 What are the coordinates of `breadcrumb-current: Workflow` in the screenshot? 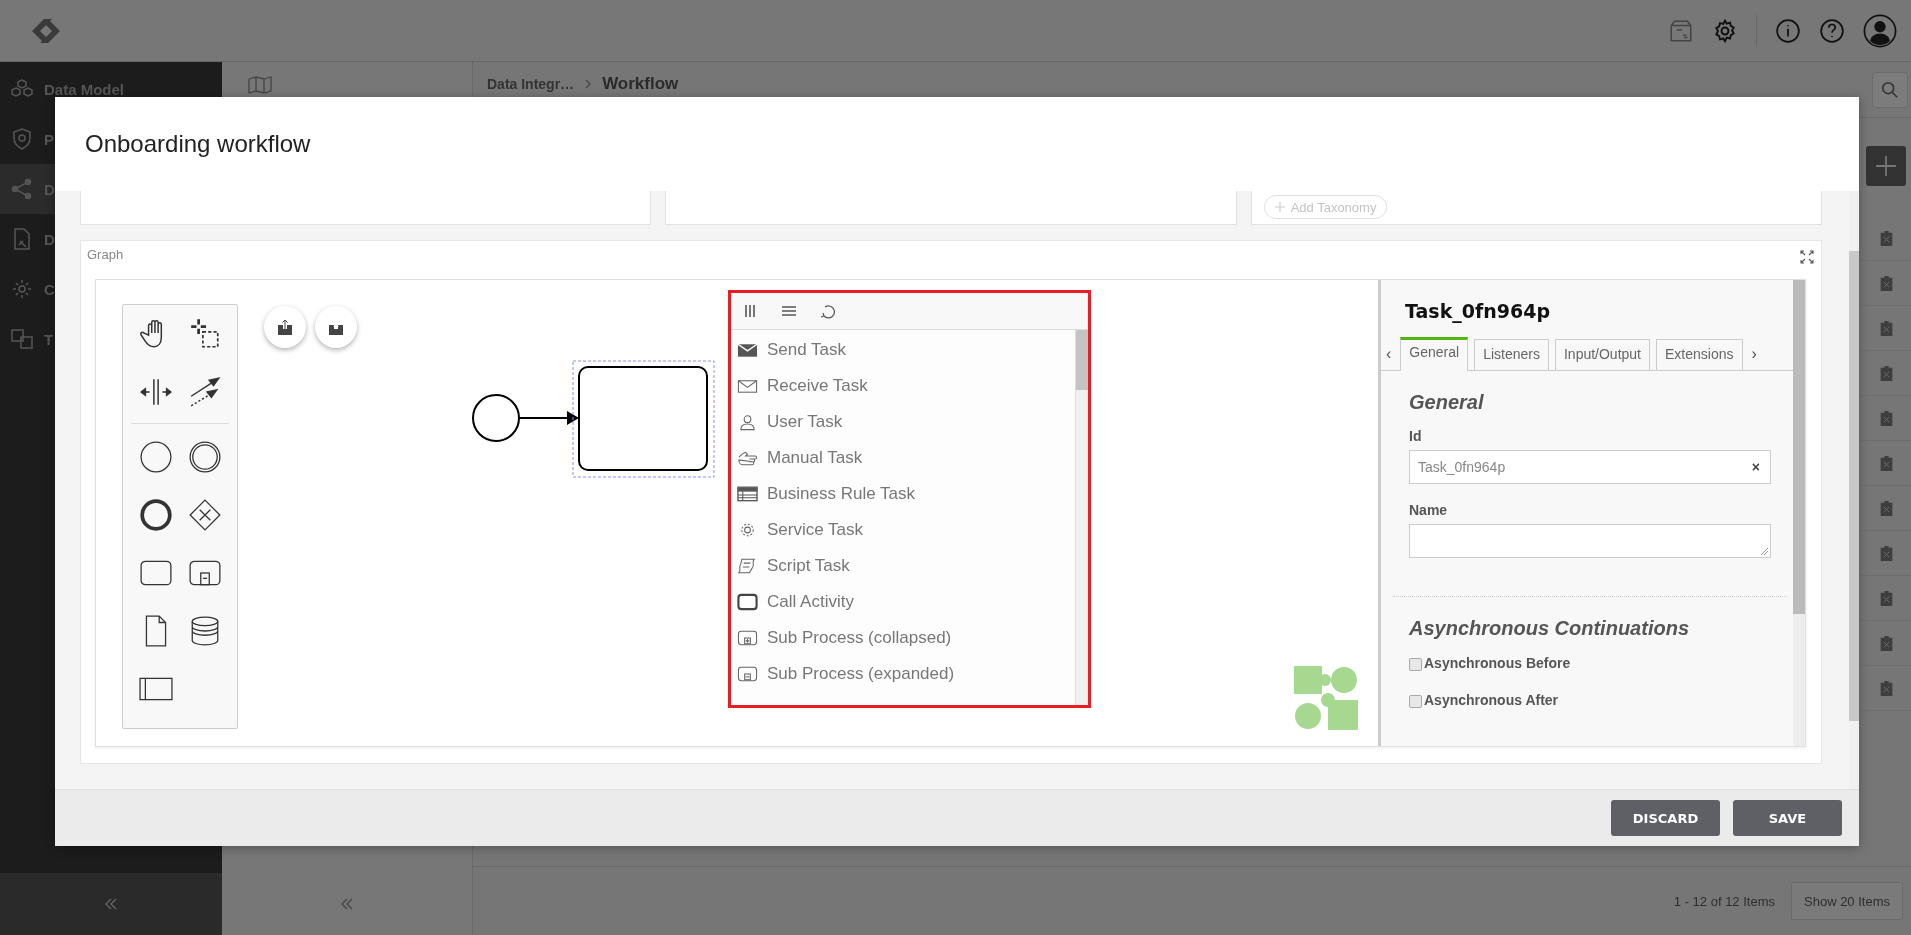 It's located at (640, 84).